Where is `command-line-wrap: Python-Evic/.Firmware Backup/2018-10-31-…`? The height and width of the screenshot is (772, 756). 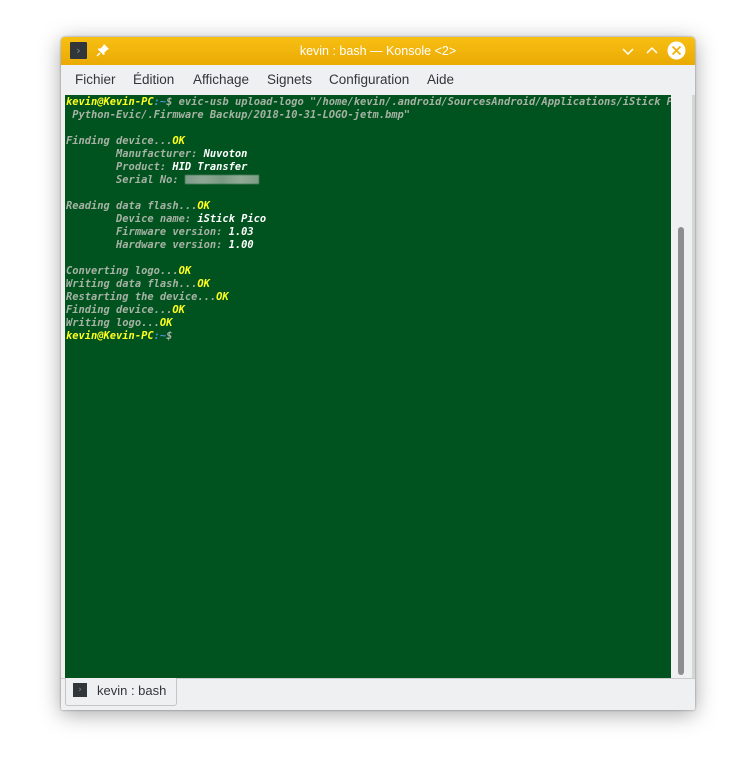 command-line-wrap: Python-Evic/.Firmware Backup/2018-10-31-… is located at coordinates (368, 115).